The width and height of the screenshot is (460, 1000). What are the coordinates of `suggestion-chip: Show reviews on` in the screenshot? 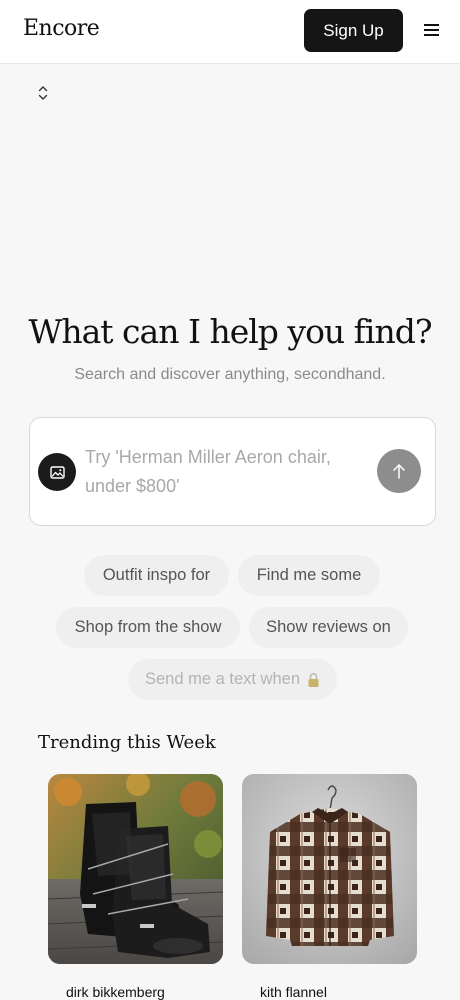 It's located at (328, 627).